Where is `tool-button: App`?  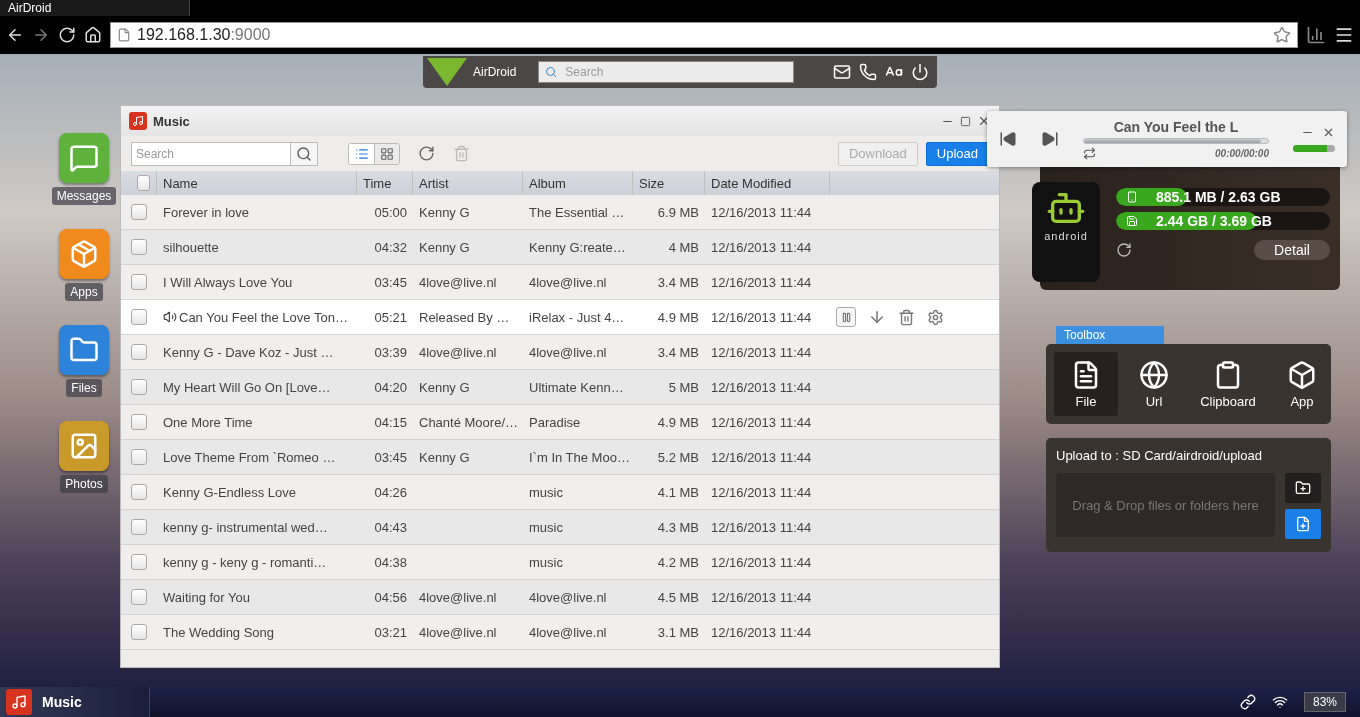
tool-button: App is located at coordinates (1302, 384).